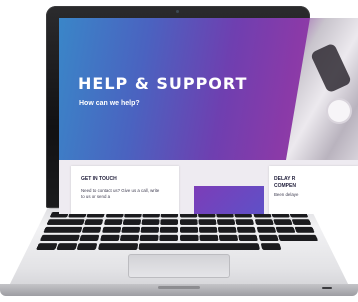 The width and height of the screenshot is (358, 302). I want to click on hero-photo, so click(322, 89).